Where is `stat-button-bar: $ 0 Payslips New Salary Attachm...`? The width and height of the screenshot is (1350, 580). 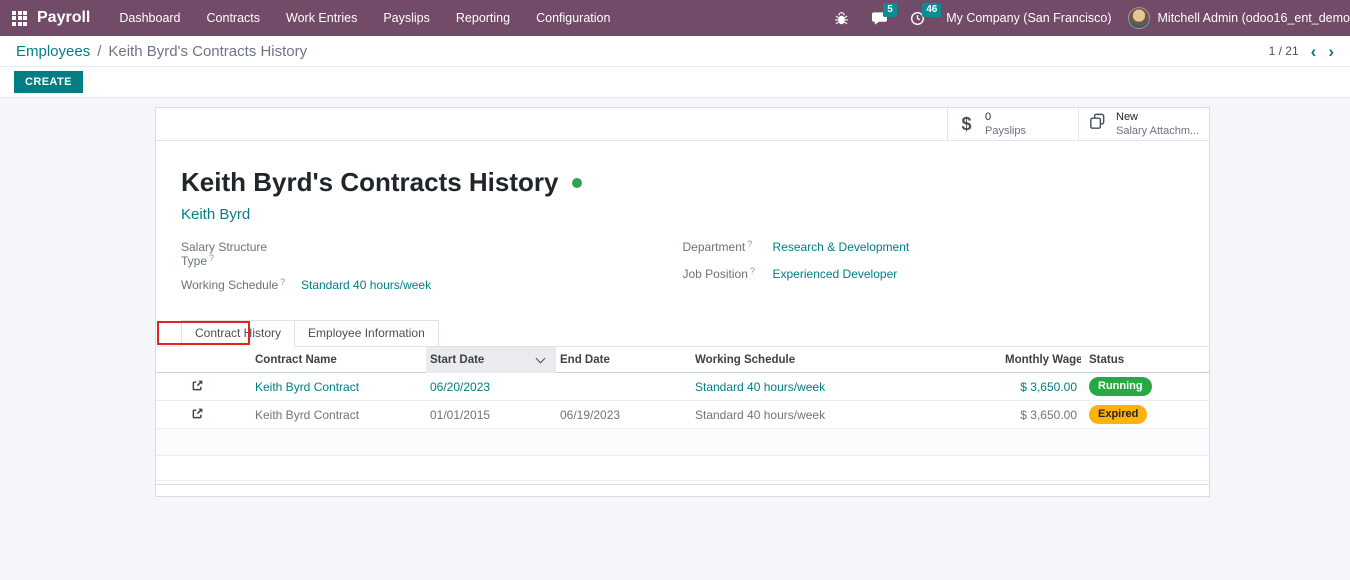
stat-button-bar: $ 0 Payslips New Salary Attachm... is located at coordinates (682, 124).